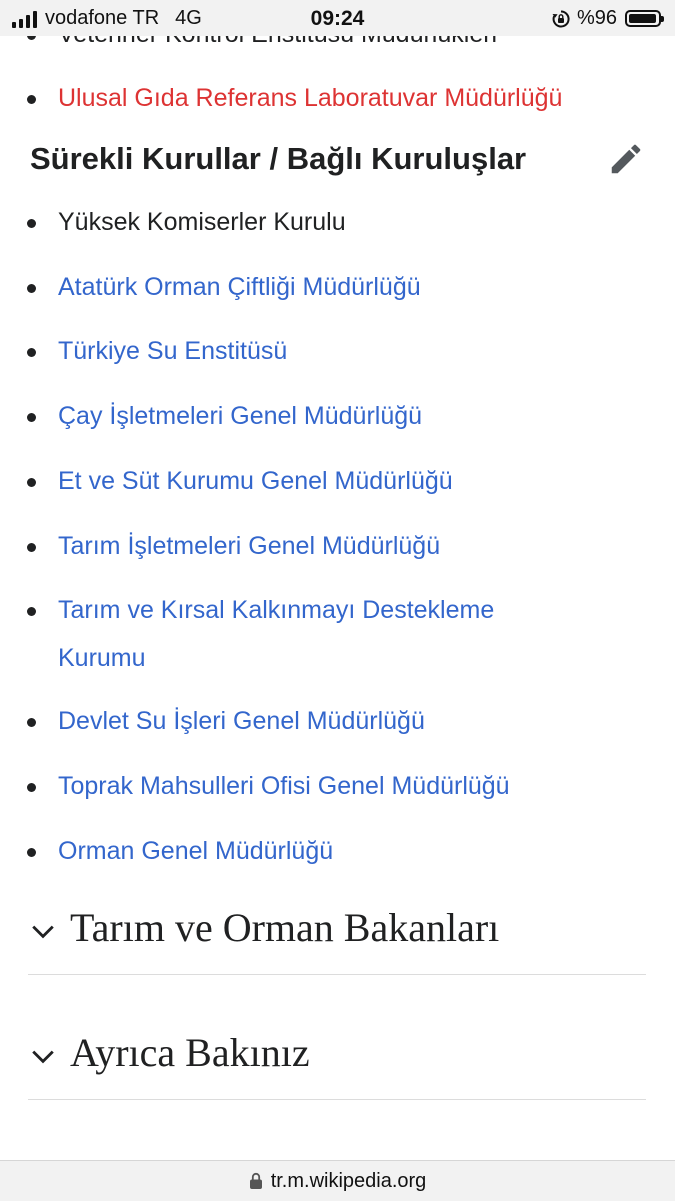 The height and width of the screenshot is (1201, 675). Describe the element at coordinates (348, 1180) in the screenshot. I see `url-text: tr.m.wikipedia.org` at that location.